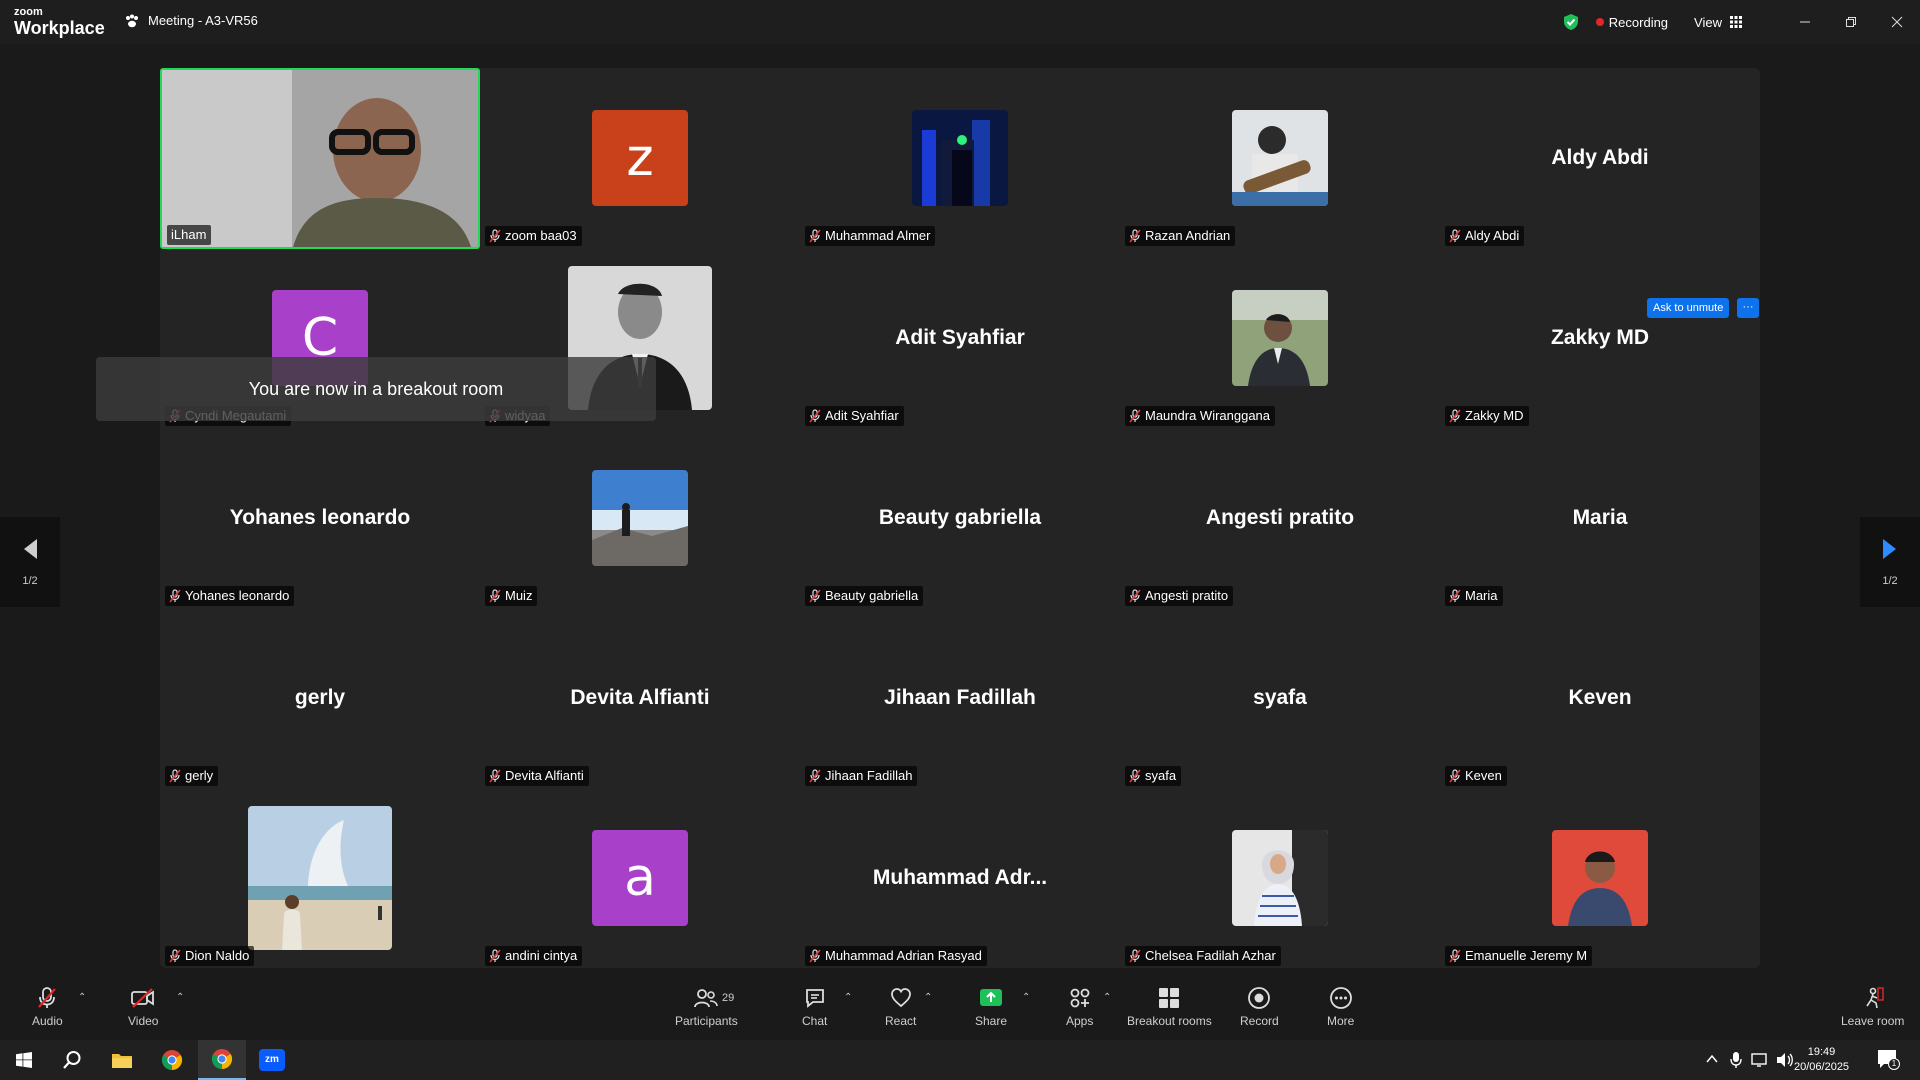 The width and height of the screenshot is (1920, 1080). What do you see at coordinates (960, 518) in the screenshot?
I see `participant-tile: Beauty gabriella Beauty gabriella` at bounding box center [960, 518].